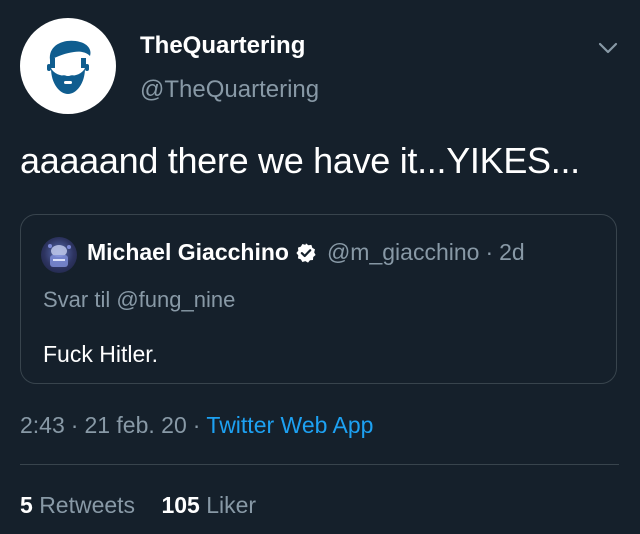 The height and width of the screenshot is (534, 640). I want to click on bearded-man-icon, so click(69, 67).